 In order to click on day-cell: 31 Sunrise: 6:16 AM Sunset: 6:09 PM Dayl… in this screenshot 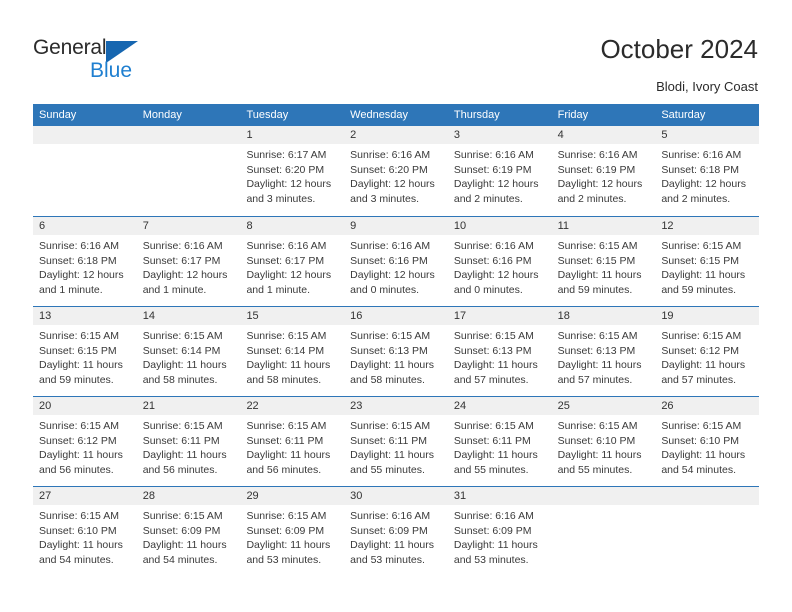, I will do `click(499, 531)`.